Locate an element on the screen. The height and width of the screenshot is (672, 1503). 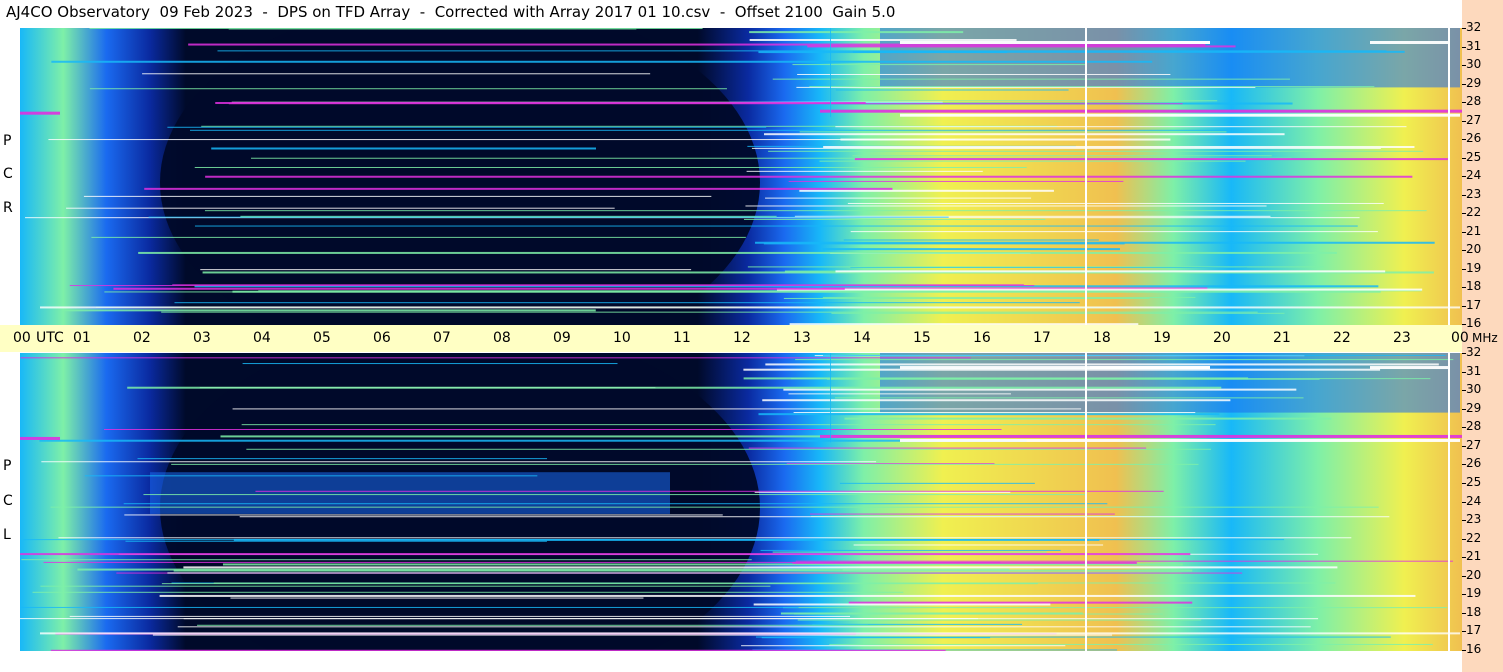
lcp-letter-c: C is located at coordinates (8, 501).